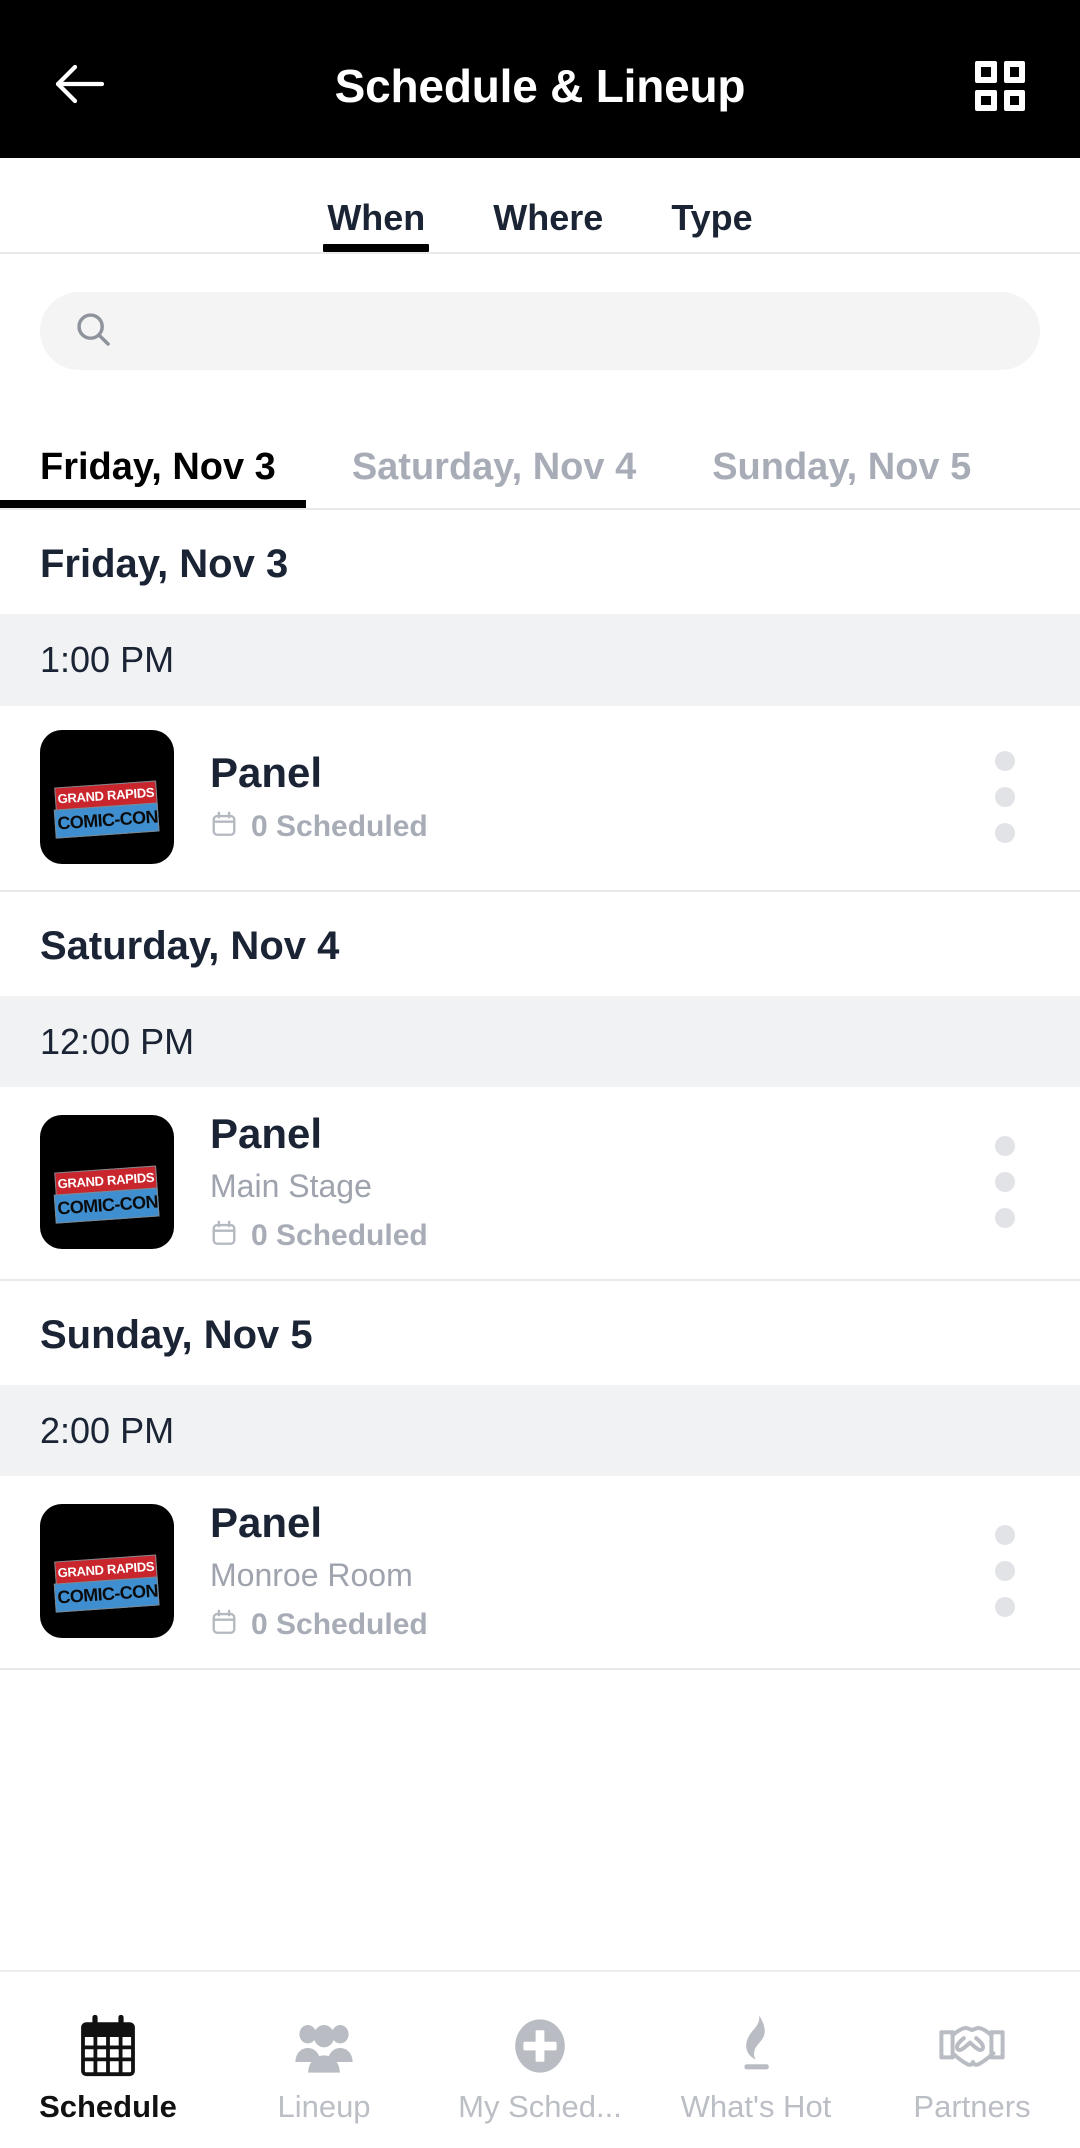 This screenshot has height=2148, width=1080. Describe the element at coordinates (311, 1575) in the screenshot. I see `event-venue: Monroe Room` at that location.